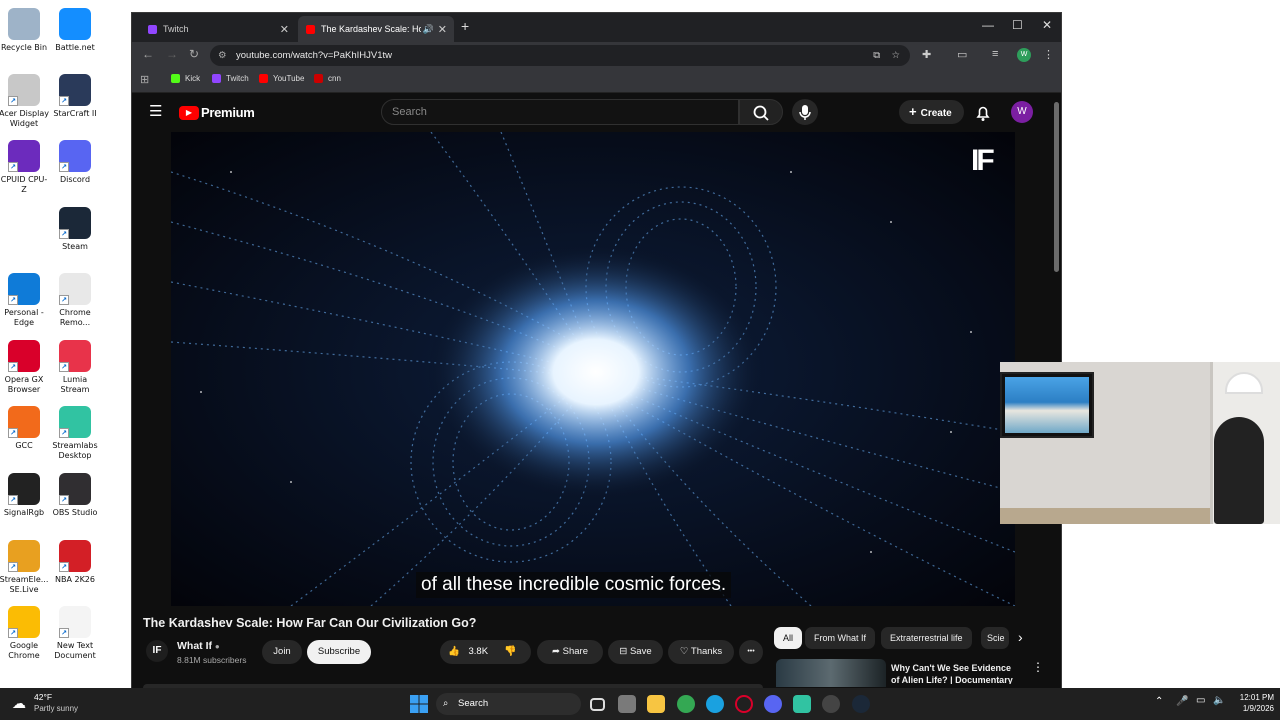  Describe the element at coordinates (751, 652) in the screenshot. I see `more-actions-button: •••` at that location.